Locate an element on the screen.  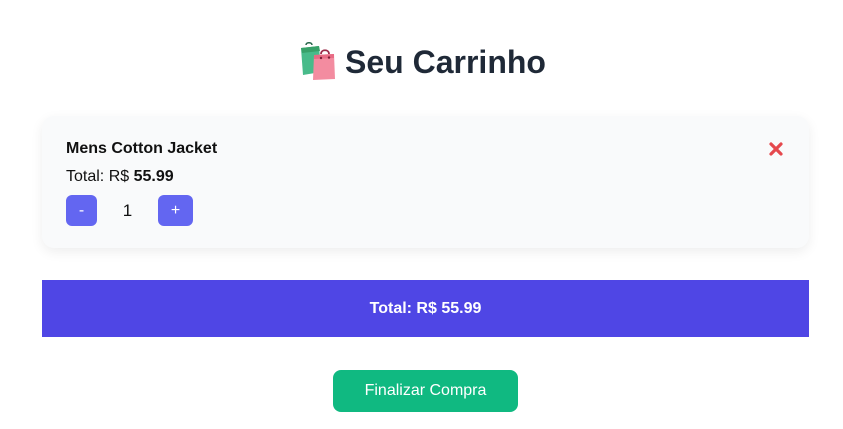
remove-item-button is located at coordinates (776, 149).